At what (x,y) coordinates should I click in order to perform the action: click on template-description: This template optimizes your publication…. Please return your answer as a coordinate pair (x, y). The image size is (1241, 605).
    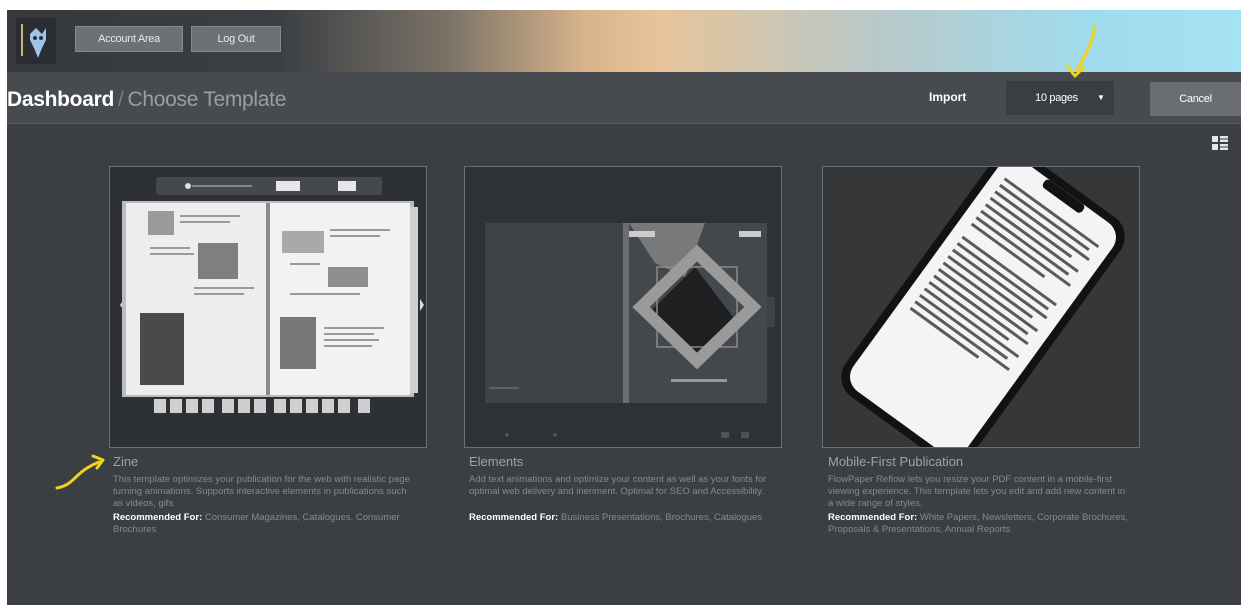
    Looking at the image, I should click on (261, 491).